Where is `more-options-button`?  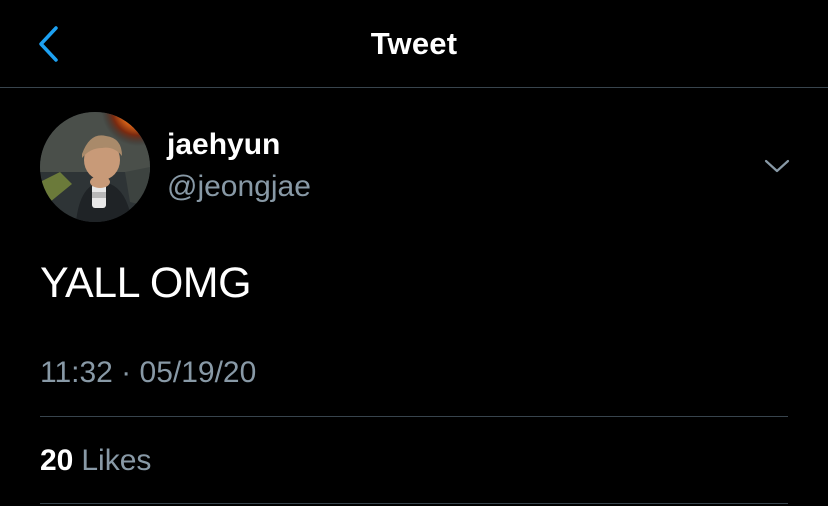 more-options-button is located at coordinates (777, 166).